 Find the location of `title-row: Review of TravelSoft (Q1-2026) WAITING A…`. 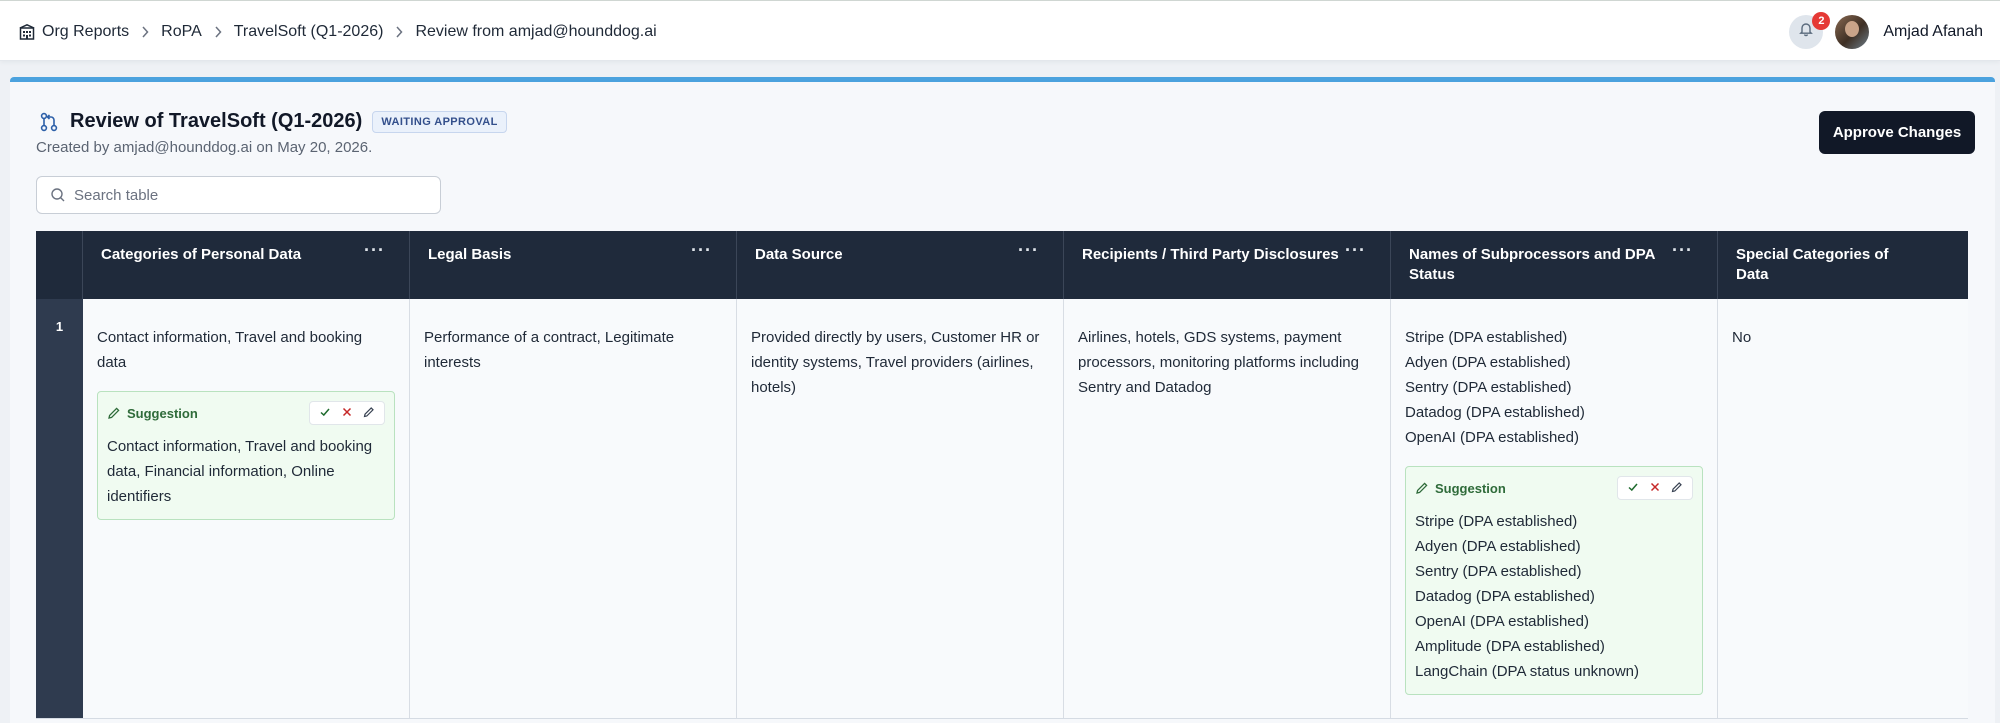

title-row: Review of TravelSoft (Q1-2026) WAITING A… is located at coordinates (272, 121).